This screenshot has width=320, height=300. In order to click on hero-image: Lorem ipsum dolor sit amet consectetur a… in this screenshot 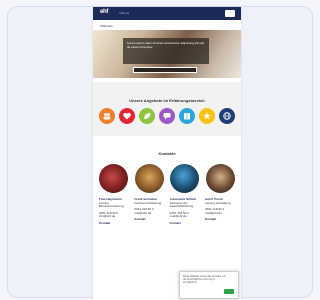, I will do `click(167, 54)`.